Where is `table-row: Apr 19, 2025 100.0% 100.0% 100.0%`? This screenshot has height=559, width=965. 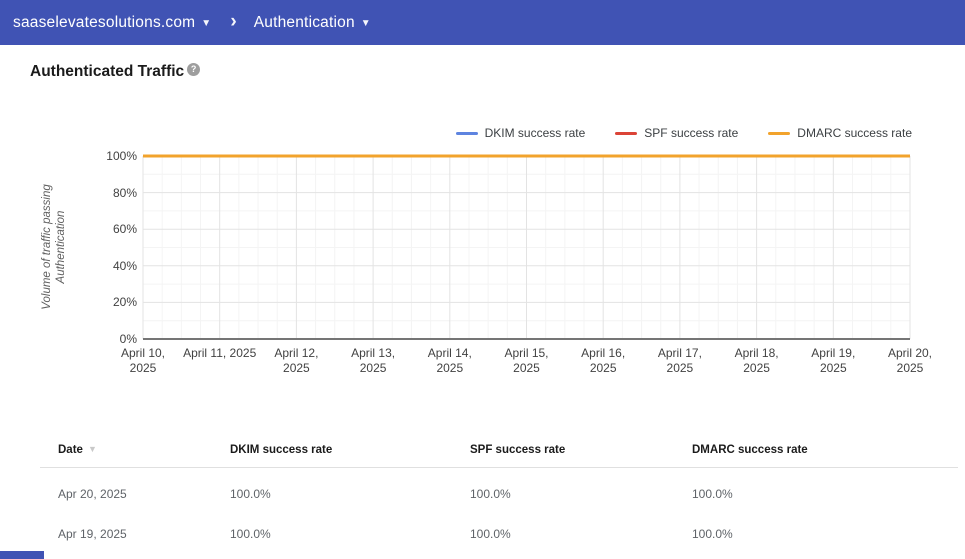
table-row: Apr 19, 2025 100.0% 100.0% 100.0% is located at coordinates (499, 534).